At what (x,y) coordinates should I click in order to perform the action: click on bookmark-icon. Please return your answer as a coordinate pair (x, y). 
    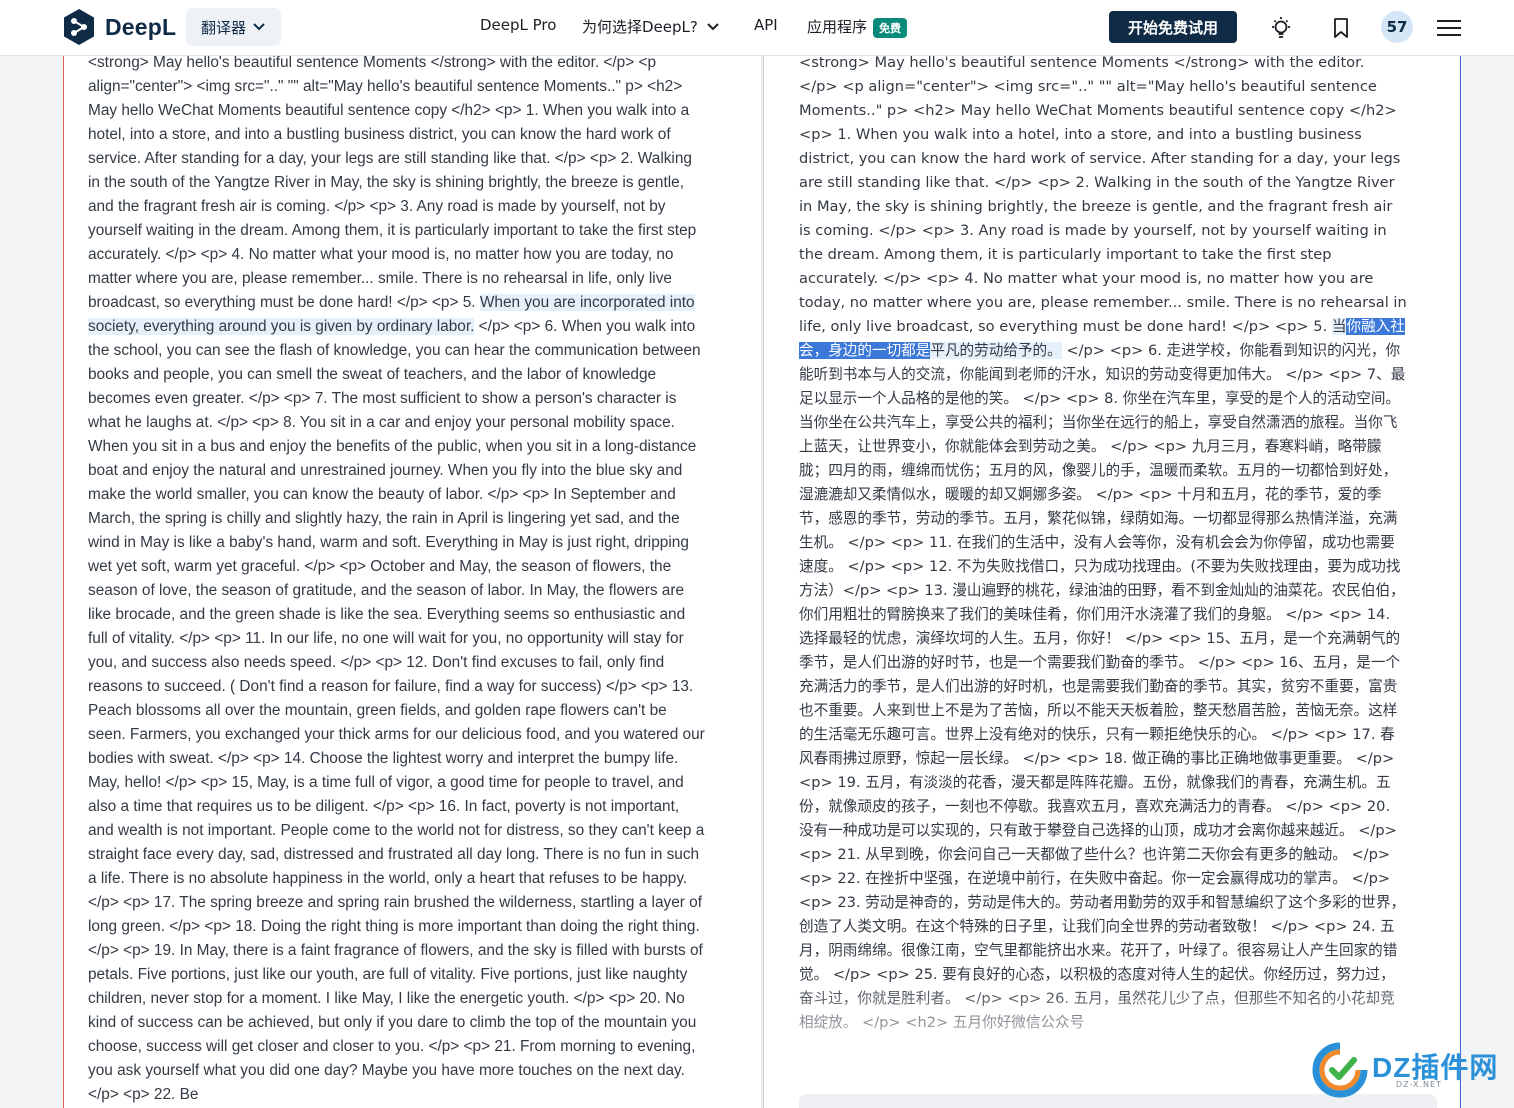
    Looking at the image, I should click on (1341, 28).